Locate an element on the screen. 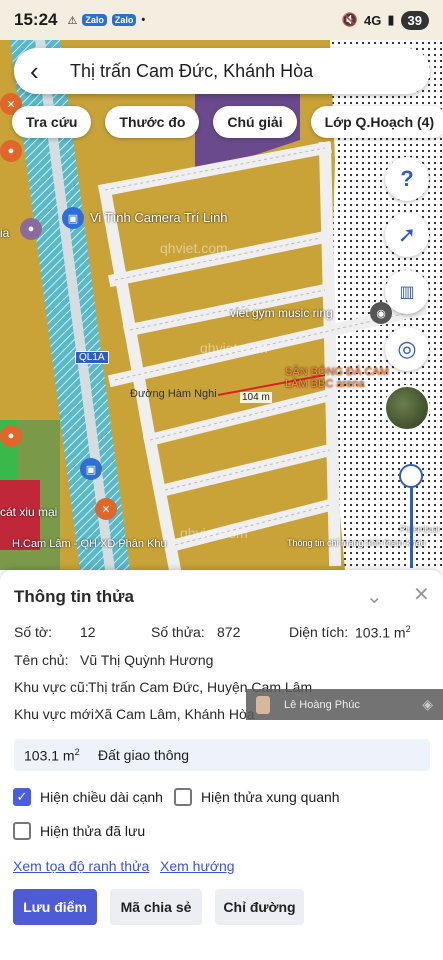 The height and width of the screenshot is (960, 443). question-icon: ? is located at coordinates (407, 178).